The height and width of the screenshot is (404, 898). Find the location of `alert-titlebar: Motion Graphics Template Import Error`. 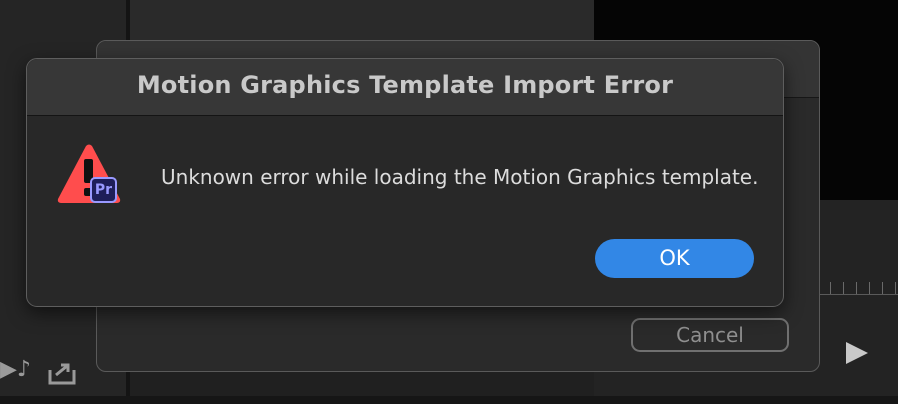

alert-titlebar: Motion Graphics Template Import Error is located at coordinates (405, 87).